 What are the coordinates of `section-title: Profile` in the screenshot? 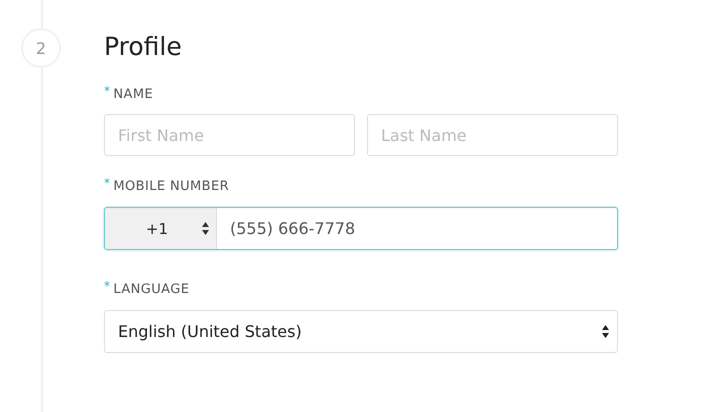 It's located at (143, 47).